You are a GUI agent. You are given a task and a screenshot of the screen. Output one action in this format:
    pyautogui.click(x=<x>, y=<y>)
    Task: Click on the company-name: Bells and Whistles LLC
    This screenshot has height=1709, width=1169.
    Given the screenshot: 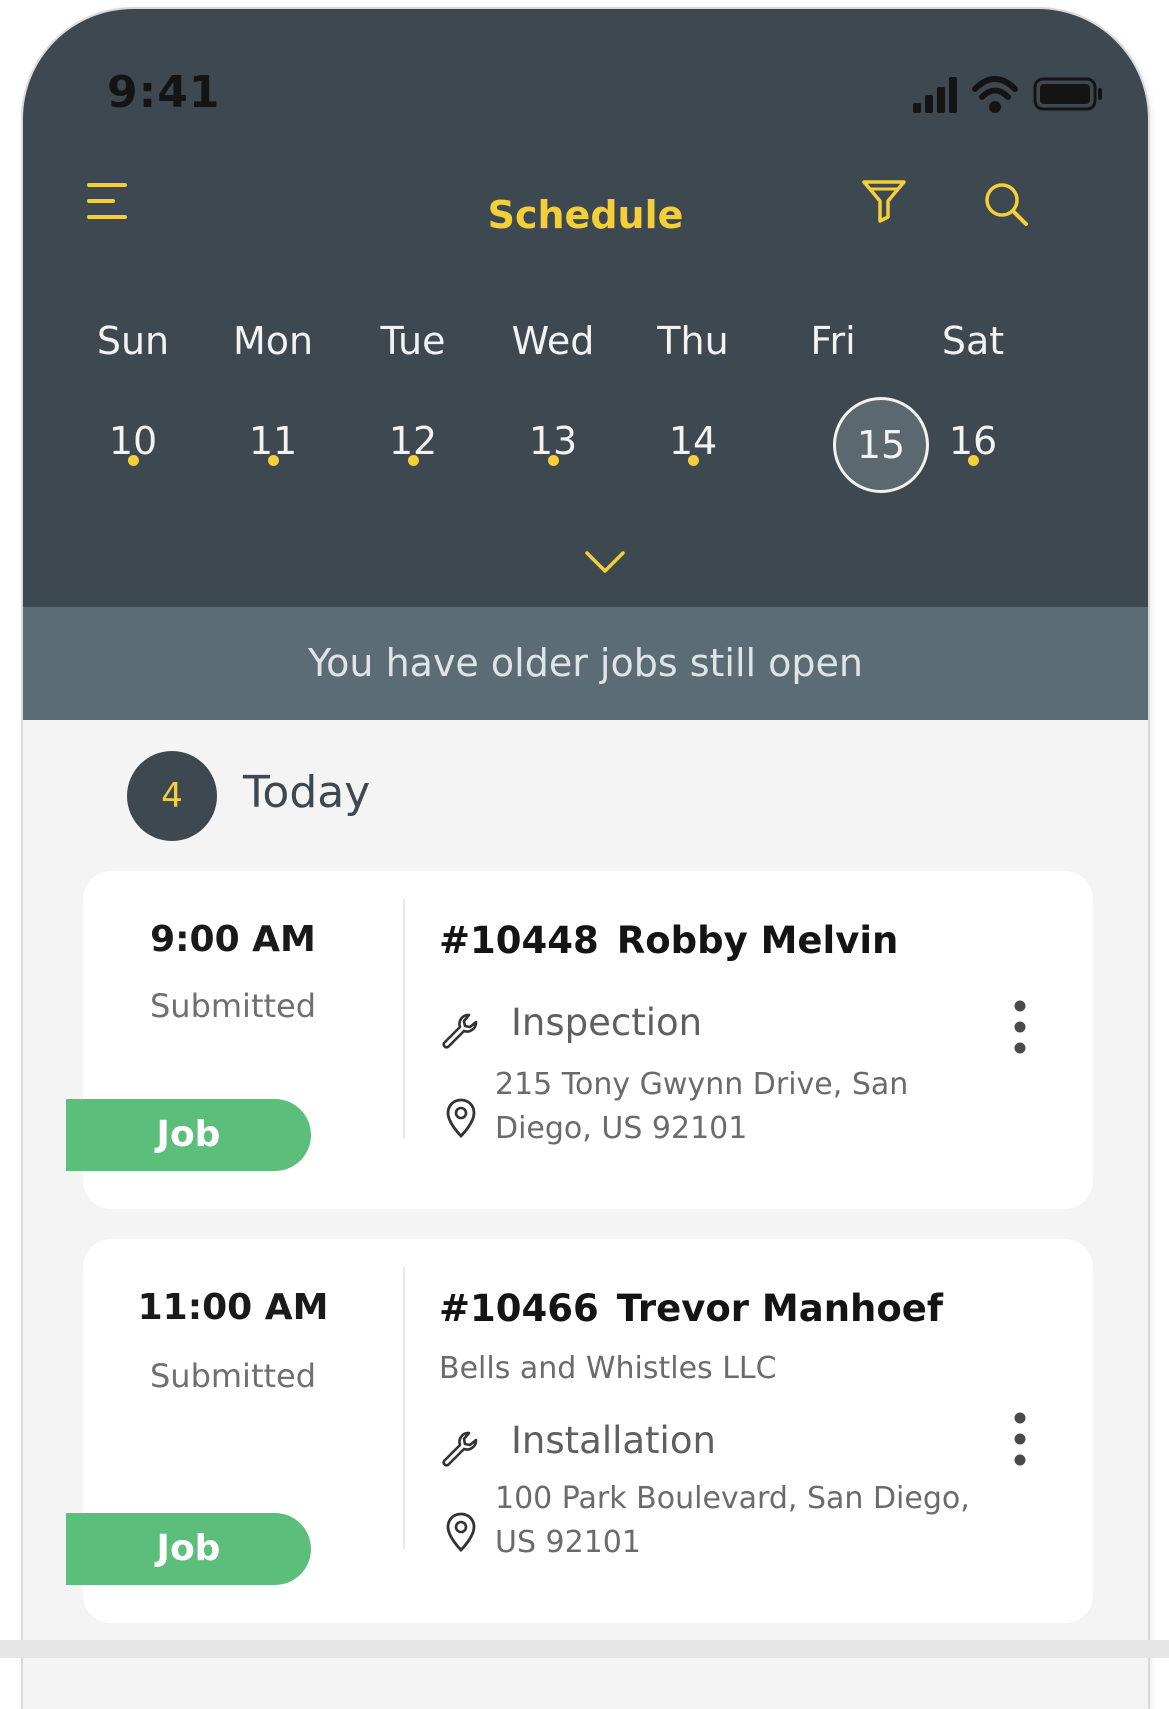 What is the action you would take?
    pyautogui.click(x=608, y=1368)
    